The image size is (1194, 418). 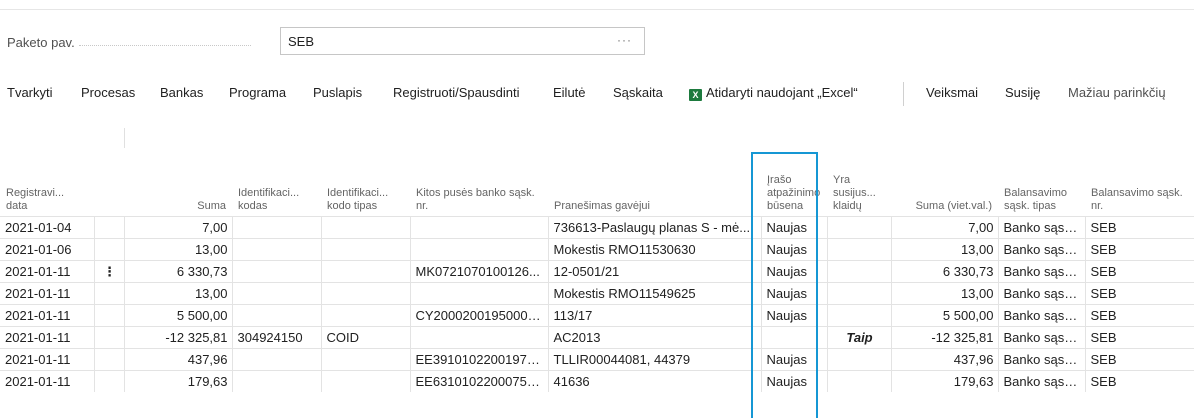 What do you see at coordinates (178, 381) in the screenshot?
I see `cell-amount: 179,63` at bounding box center [178, 381].